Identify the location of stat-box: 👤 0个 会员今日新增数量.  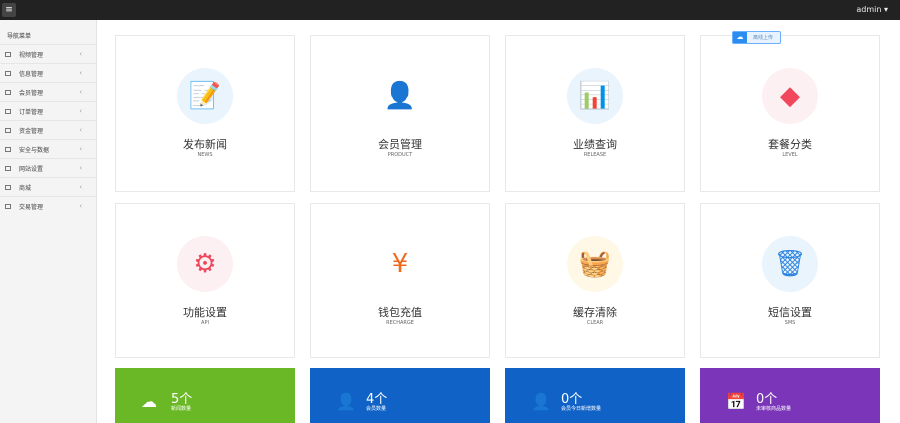
(595, 395).